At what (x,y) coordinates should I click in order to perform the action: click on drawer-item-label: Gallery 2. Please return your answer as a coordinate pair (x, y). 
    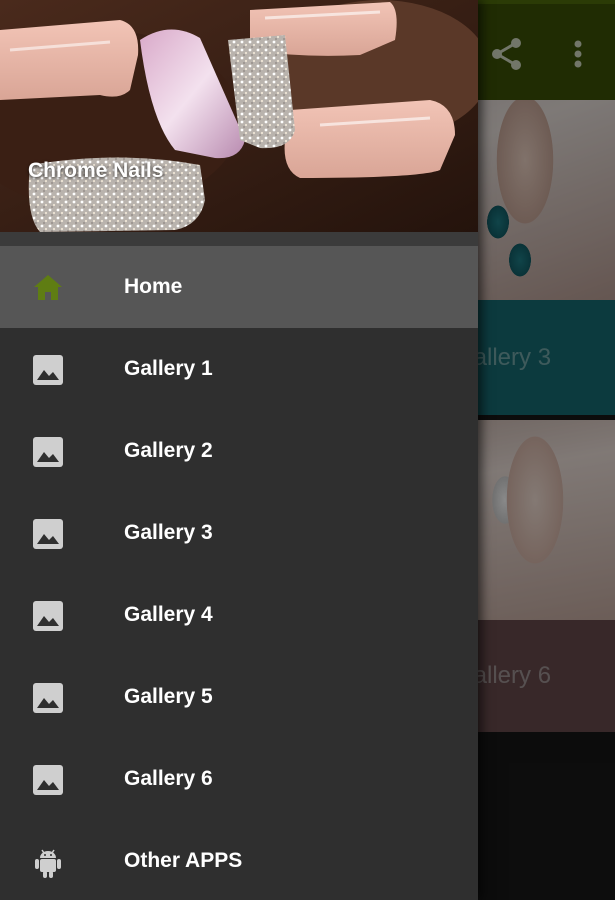
    Looking at the image, I should click on (168, 450).